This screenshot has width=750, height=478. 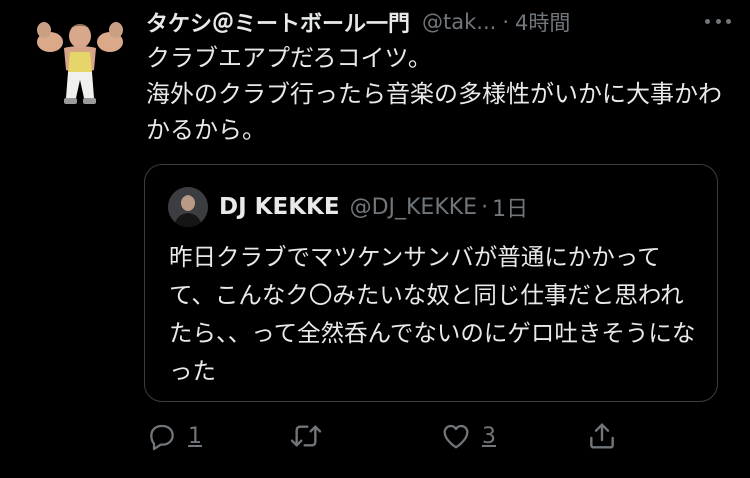 I want to click on like-button: 3, so click(x=468, y=436).